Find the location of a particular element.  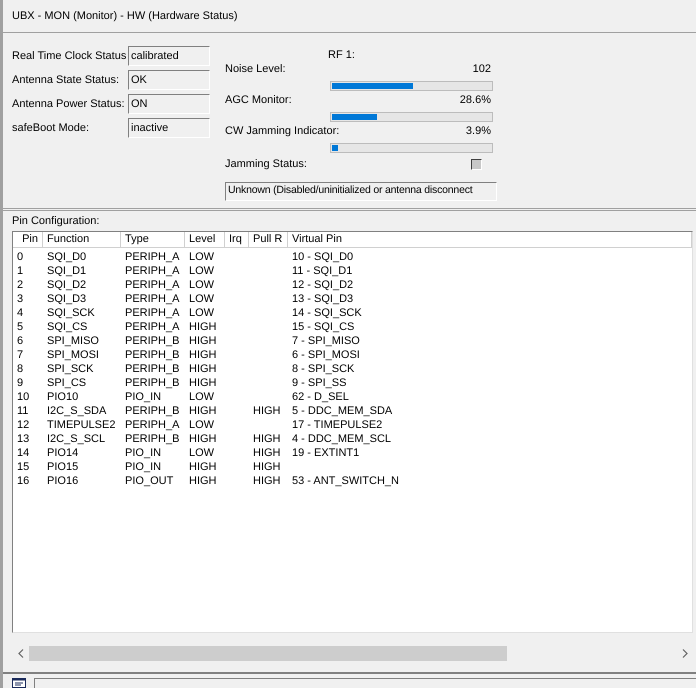

table-cell: 3 is located at coordinates (20, 298).